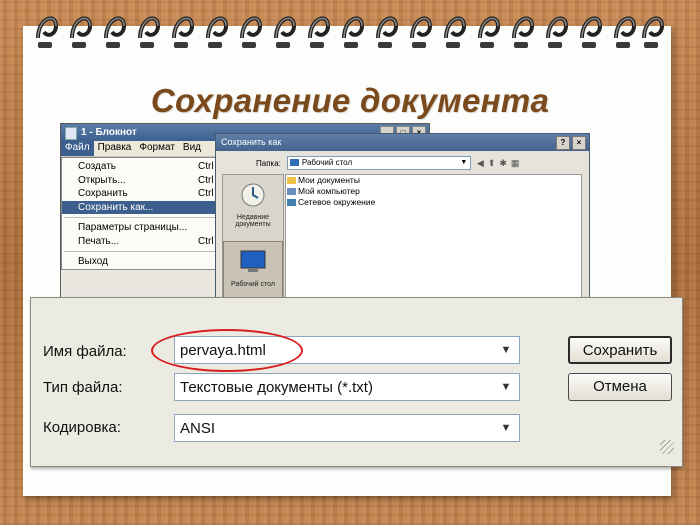  Describe the element at coordinates (139, 181) in the screenshot. I see `menu-item-open: Открыть... Ctrl` at that location.